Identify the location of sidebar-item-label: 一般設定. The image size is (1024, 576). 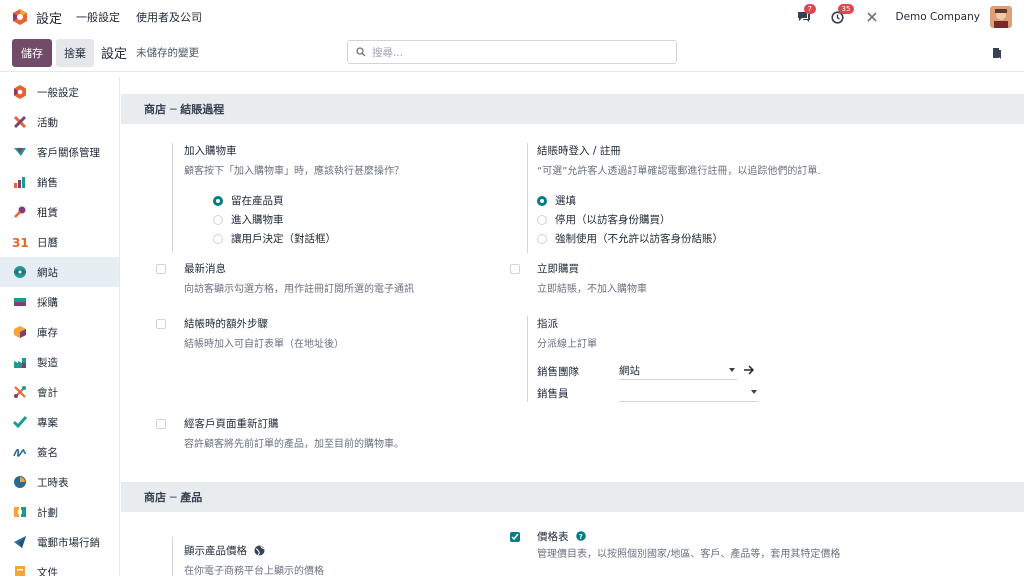
(58, 92).